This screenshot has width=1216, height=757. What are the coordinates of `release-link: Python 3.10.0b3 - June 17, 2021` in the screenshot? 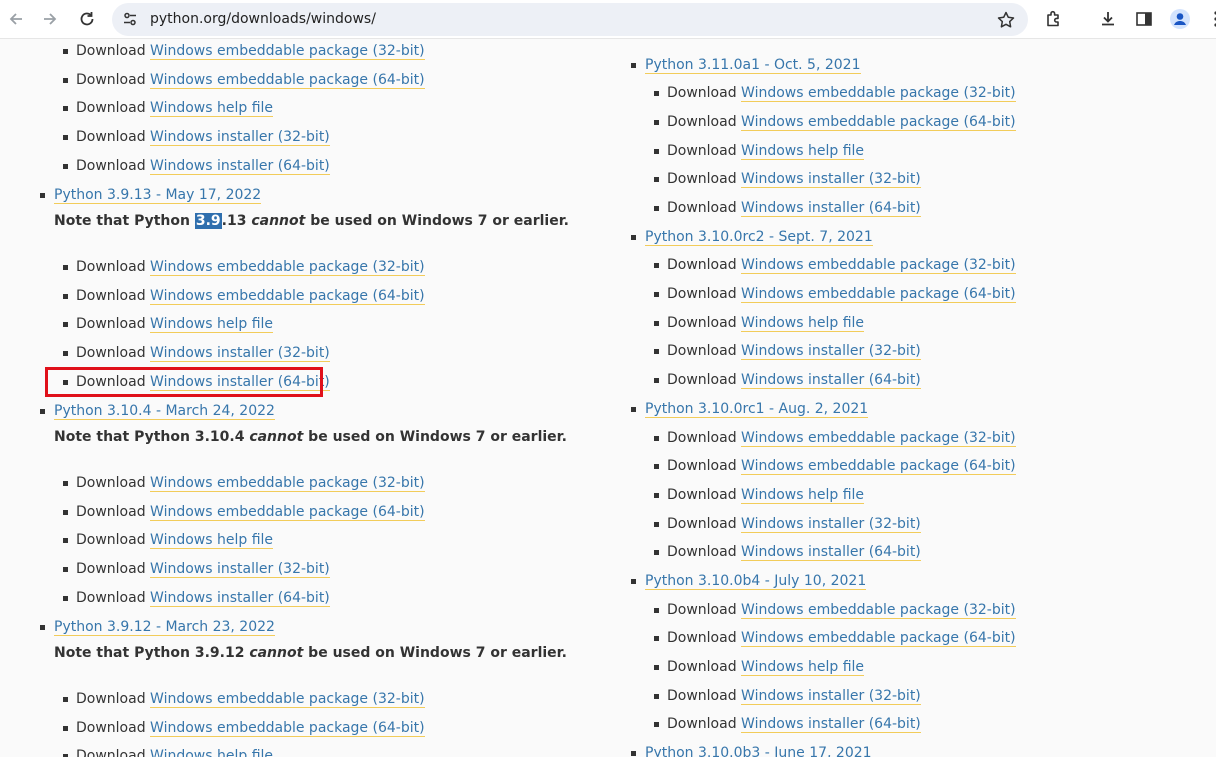 It's located at (758, 751).